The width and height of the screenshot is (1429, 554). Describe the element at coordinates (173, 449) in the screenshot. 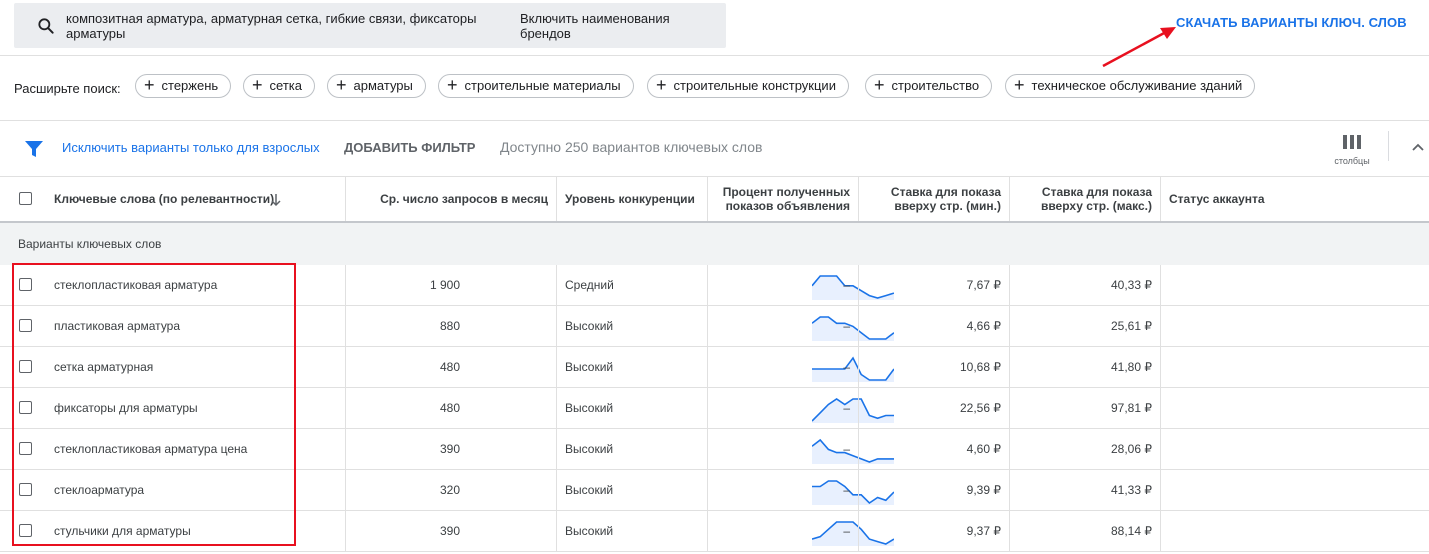

I see `keyword-cell: стеклопластиковая арматура цена` at that location.